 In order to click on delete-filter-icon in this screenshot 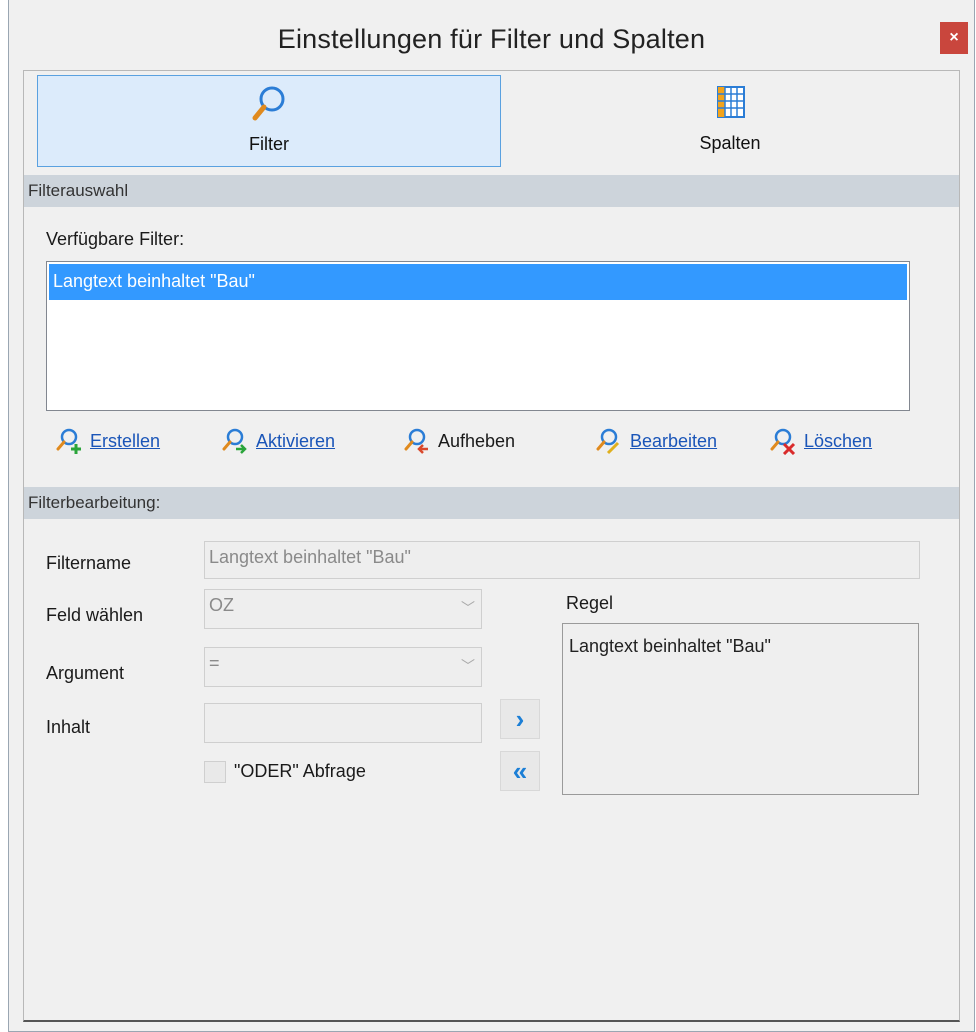, I will do `click(783, 441)`.